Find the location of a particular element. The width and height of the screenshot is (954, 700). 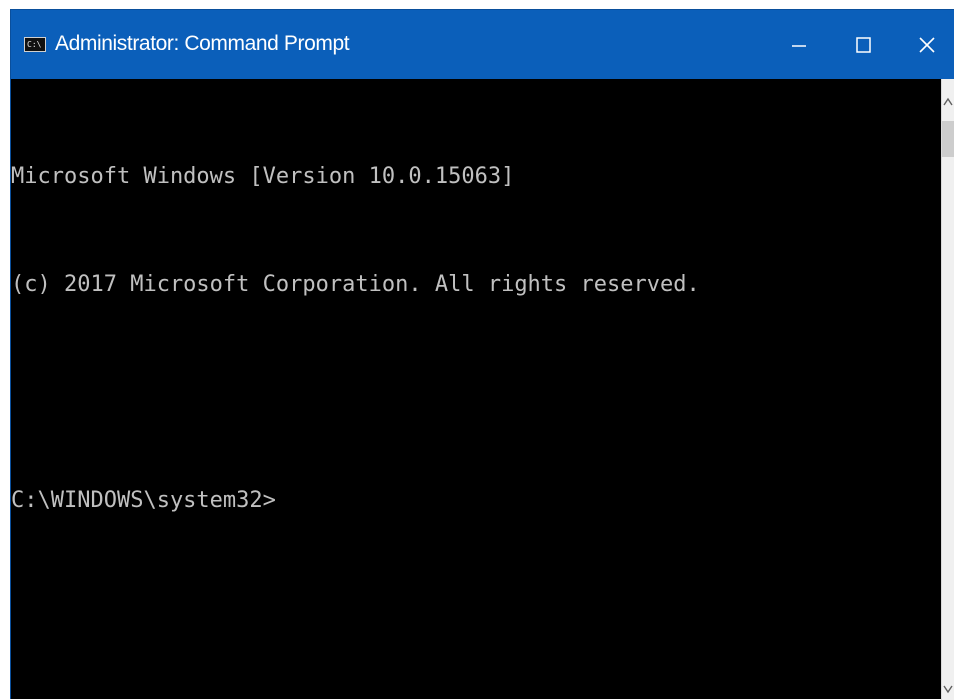

minimize-button is located at coordinates (799, 44).